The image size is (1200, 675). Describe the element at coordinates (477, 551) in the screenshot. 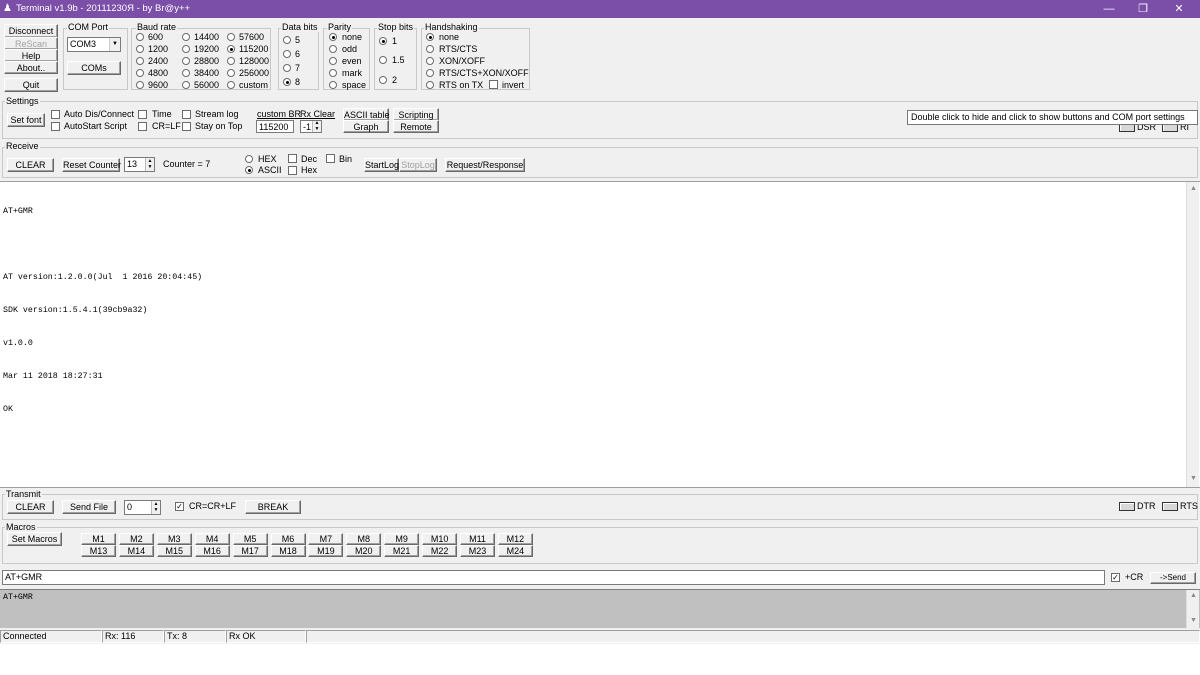

I see `macro-button-row2-11: M23` at that location.